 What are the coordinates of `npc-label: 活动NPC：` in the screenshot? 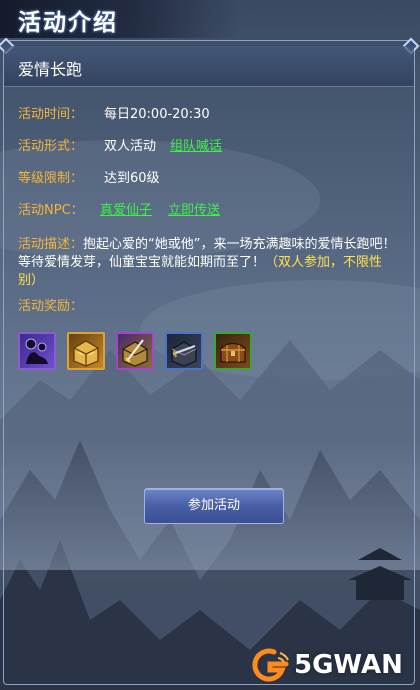 It's located at (51, 210).